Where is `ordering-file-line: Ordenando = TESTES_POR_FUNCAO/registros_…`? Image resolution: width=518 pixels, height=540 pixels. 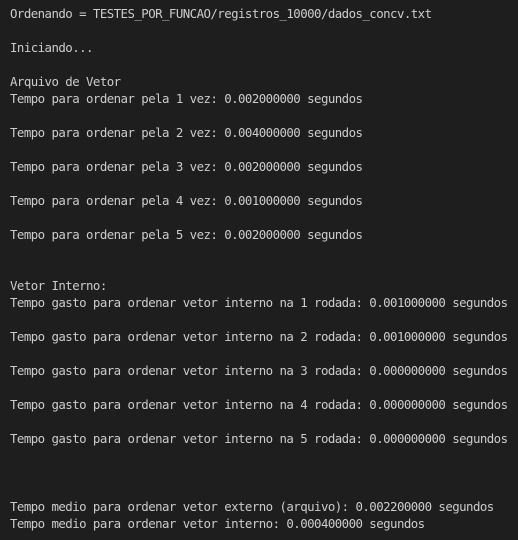 ordering-file-line: Ordenando = TESTES_POR_FUNCAO/registros_… is located at coordinates (221, 13).